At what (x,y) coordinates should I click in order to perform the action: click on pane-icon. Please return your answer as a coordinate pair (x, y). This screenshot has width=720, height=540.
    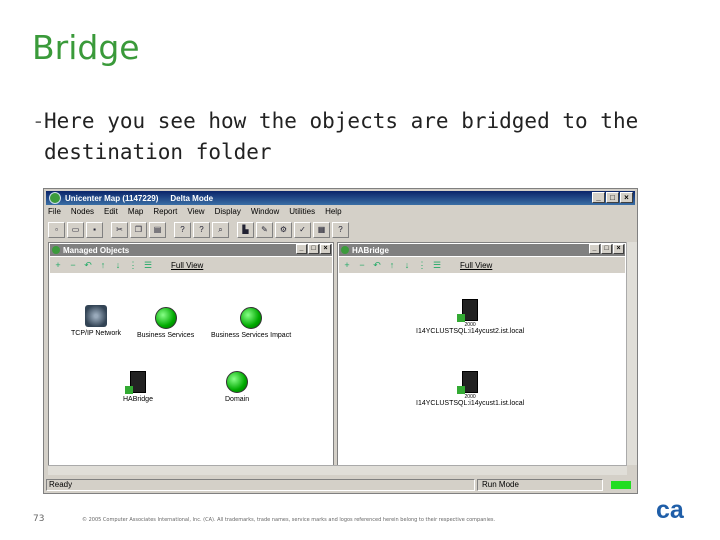
    Looking at the image, I should click on (56, 250).